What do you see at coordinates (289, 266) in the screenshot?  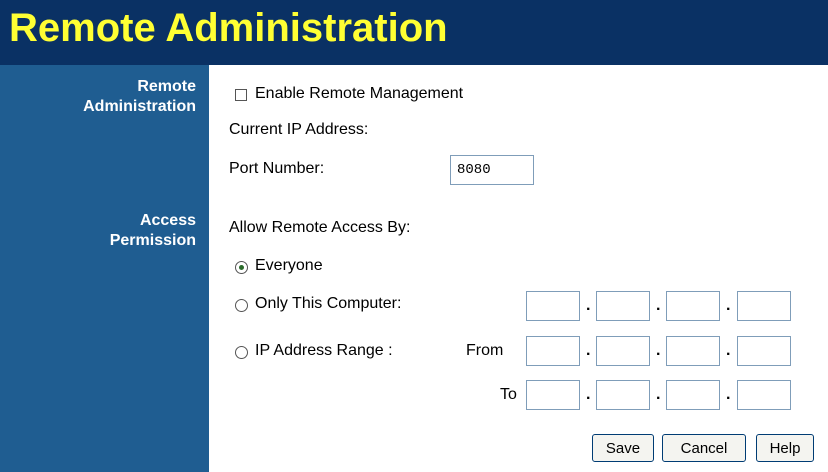 I see `radio-everyone-label: Everyone` at bounding box center [289, 266].